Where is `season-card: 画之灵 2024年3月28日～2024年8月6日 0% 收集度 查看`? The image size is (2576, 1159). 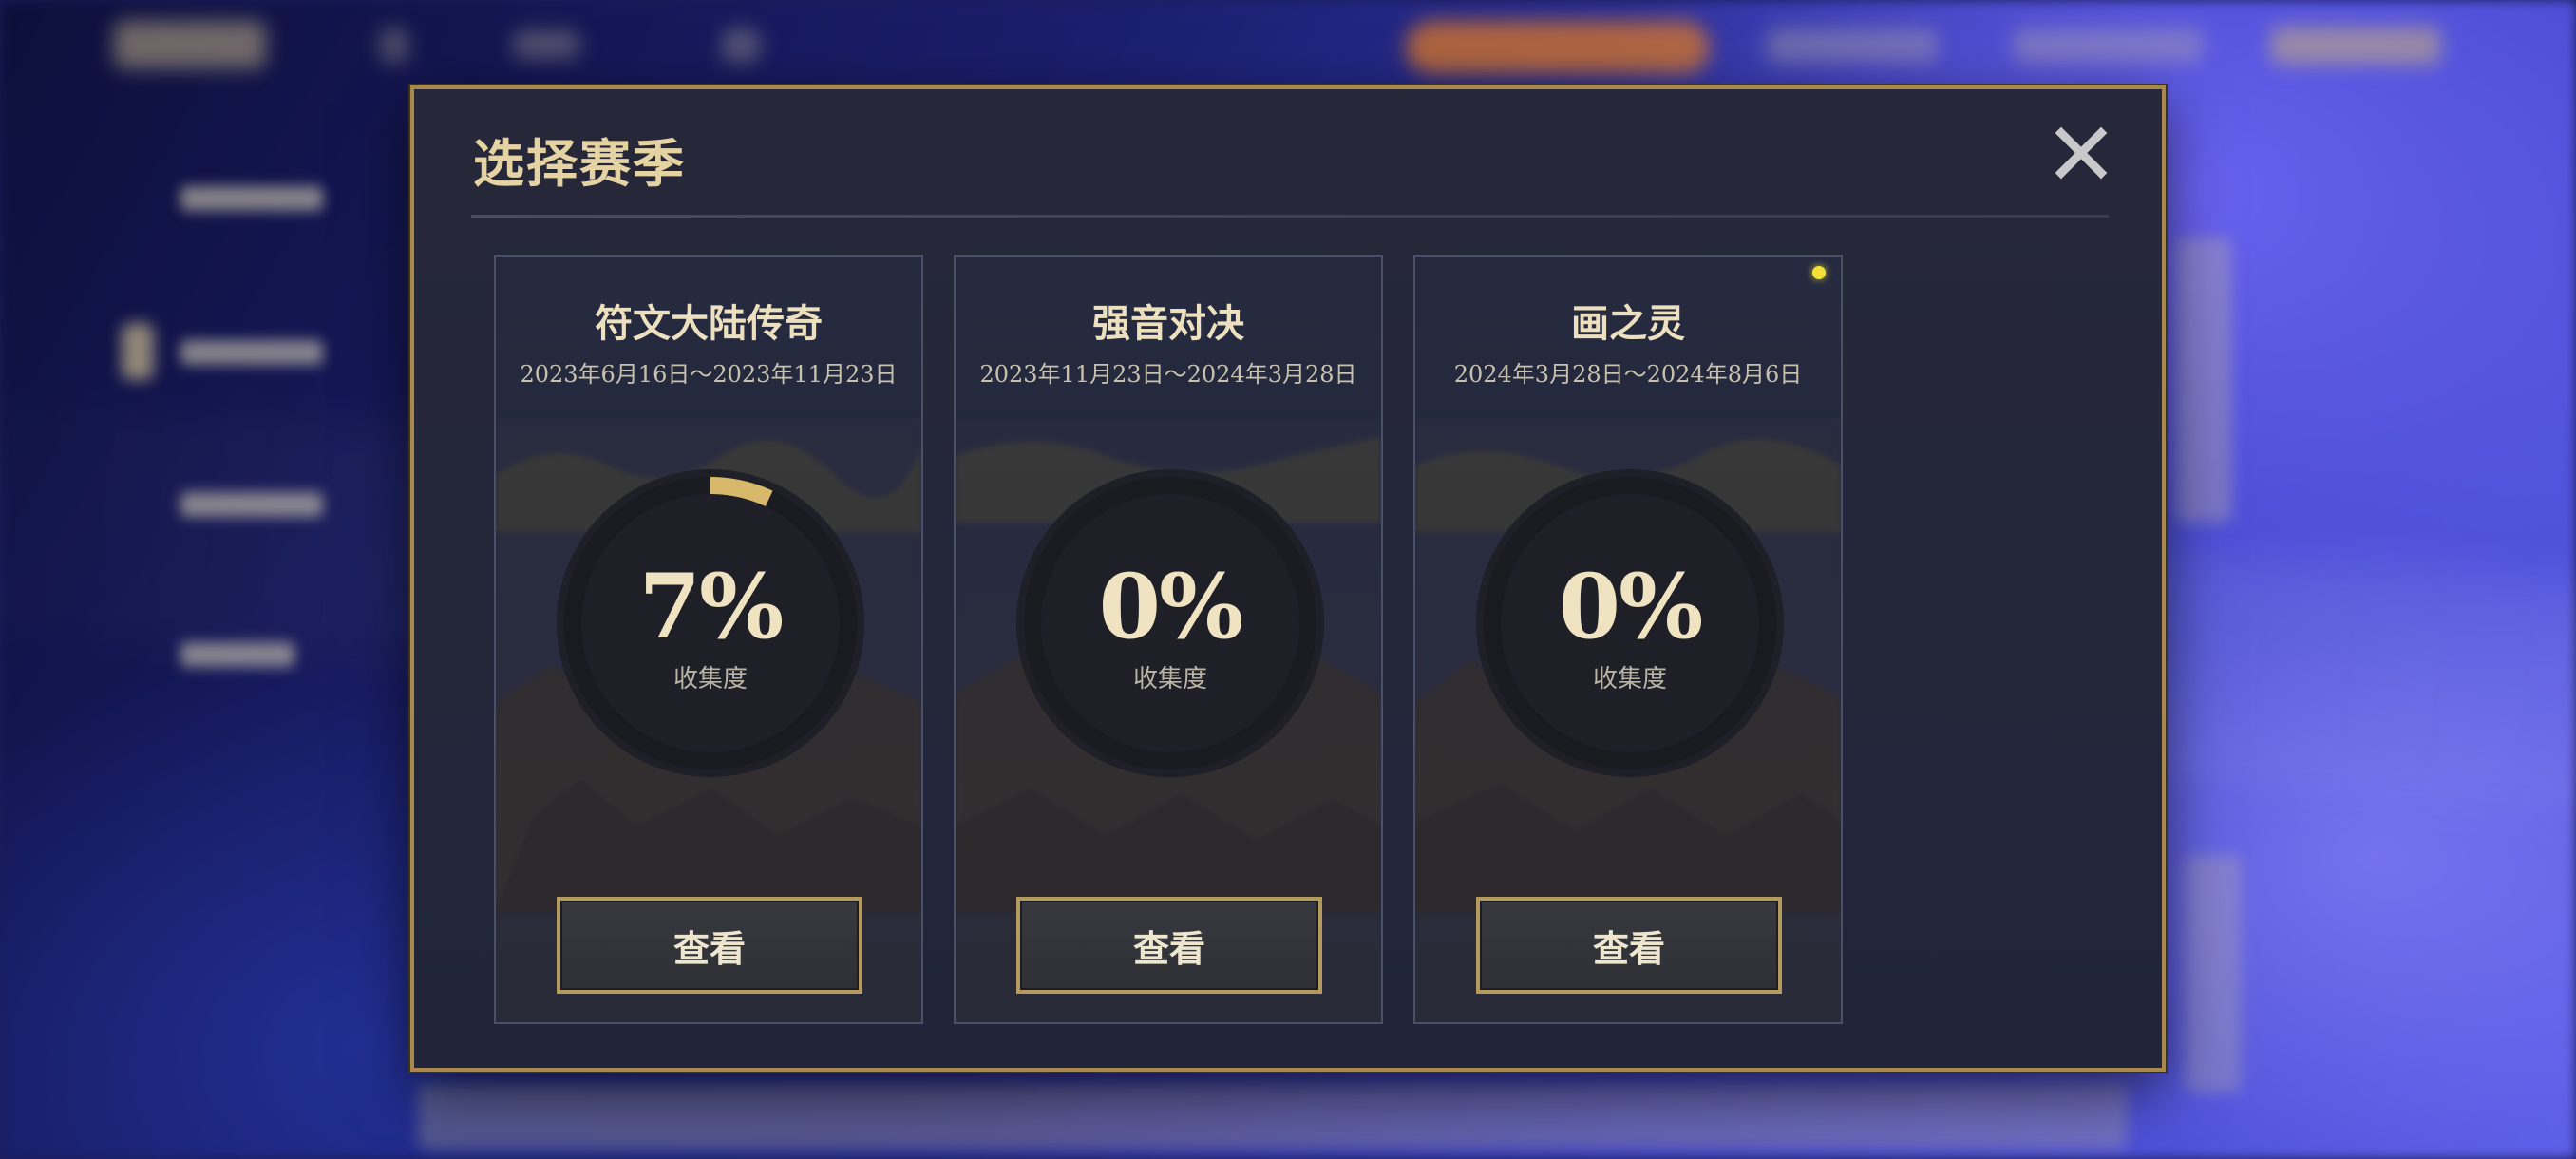
season-card: 画之灵 2024年3月28日～2024年8月6日 0% 收集度 查看 is located at coordinates (1628, 639).